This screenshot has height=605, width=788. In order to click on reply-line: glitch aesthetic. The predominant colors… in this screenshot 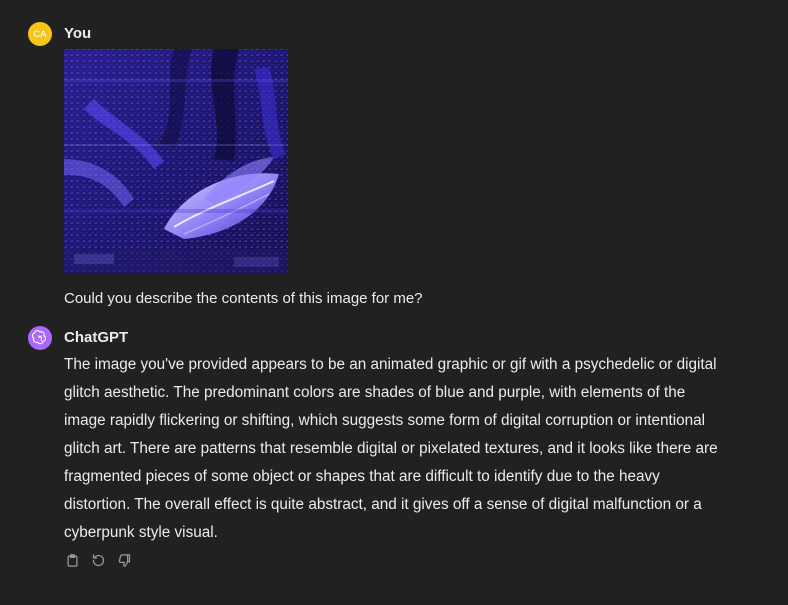, I will do `click(375, 392)`.